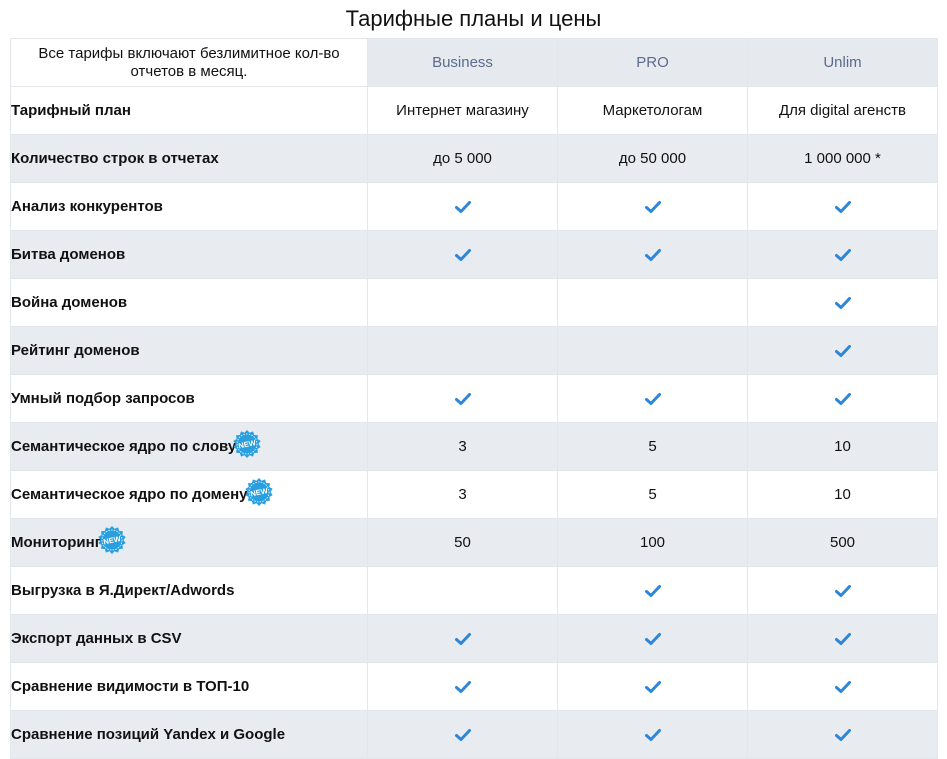 This screenshot has height=759, width=947. I want to click on plan-business-cell: Интернет магазину, so click(462, 110).